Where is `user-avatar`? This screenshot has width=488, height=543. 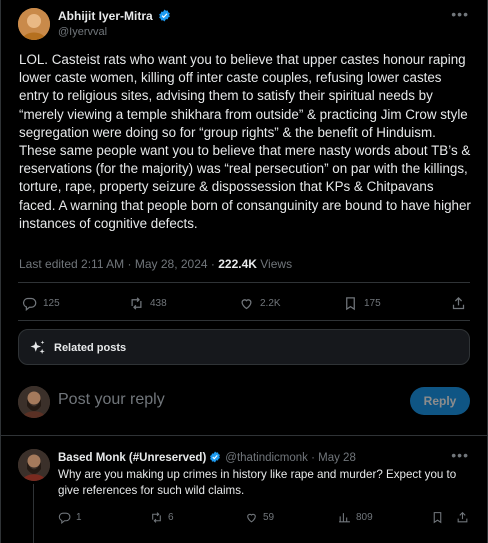
user-avatar is located at coordinates (34, 402).